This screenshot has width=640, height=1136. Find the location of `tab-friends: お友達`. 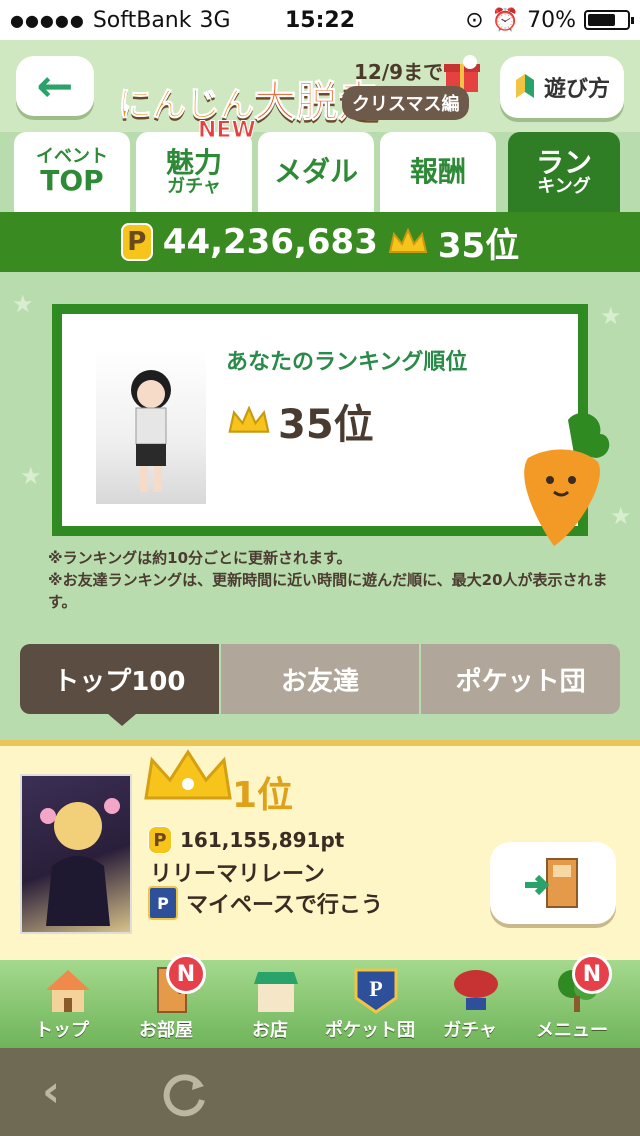

tab-friends: お友達 is located at coordinates (320, 679).